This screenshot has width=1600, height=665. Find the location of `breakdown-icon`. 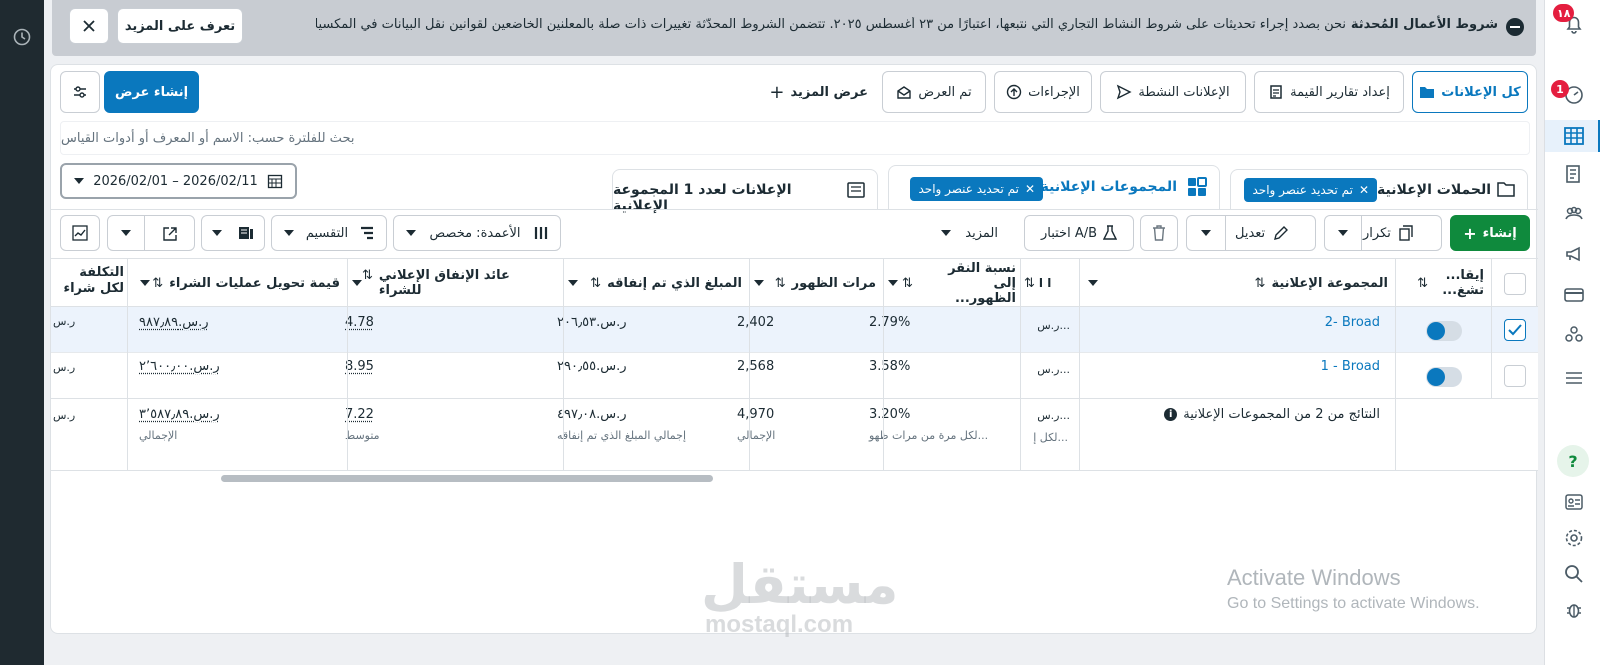

breakdown-icon is located at coordinates (367, 233).